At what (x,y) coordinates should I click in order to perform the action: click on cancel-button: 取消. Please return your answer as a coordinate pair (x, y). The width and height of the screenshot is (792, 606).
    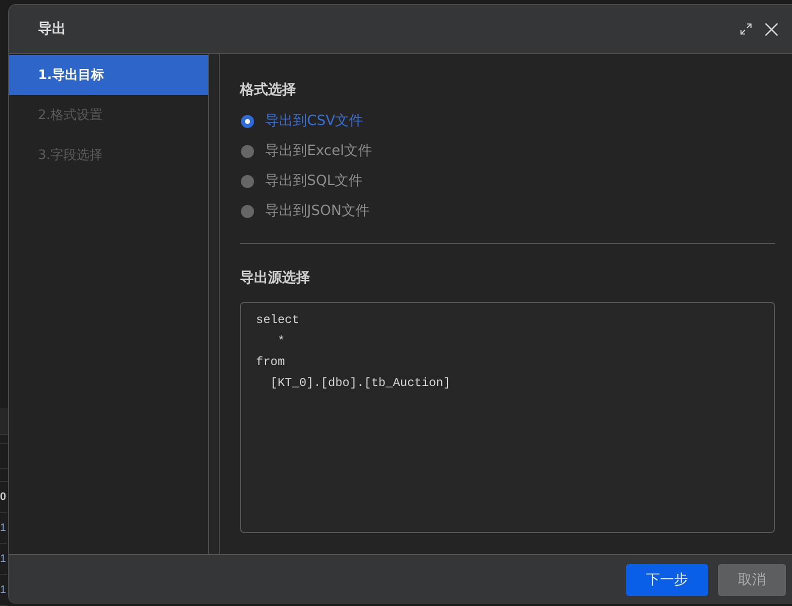
    Looking at the image, I should click on (752, 580).